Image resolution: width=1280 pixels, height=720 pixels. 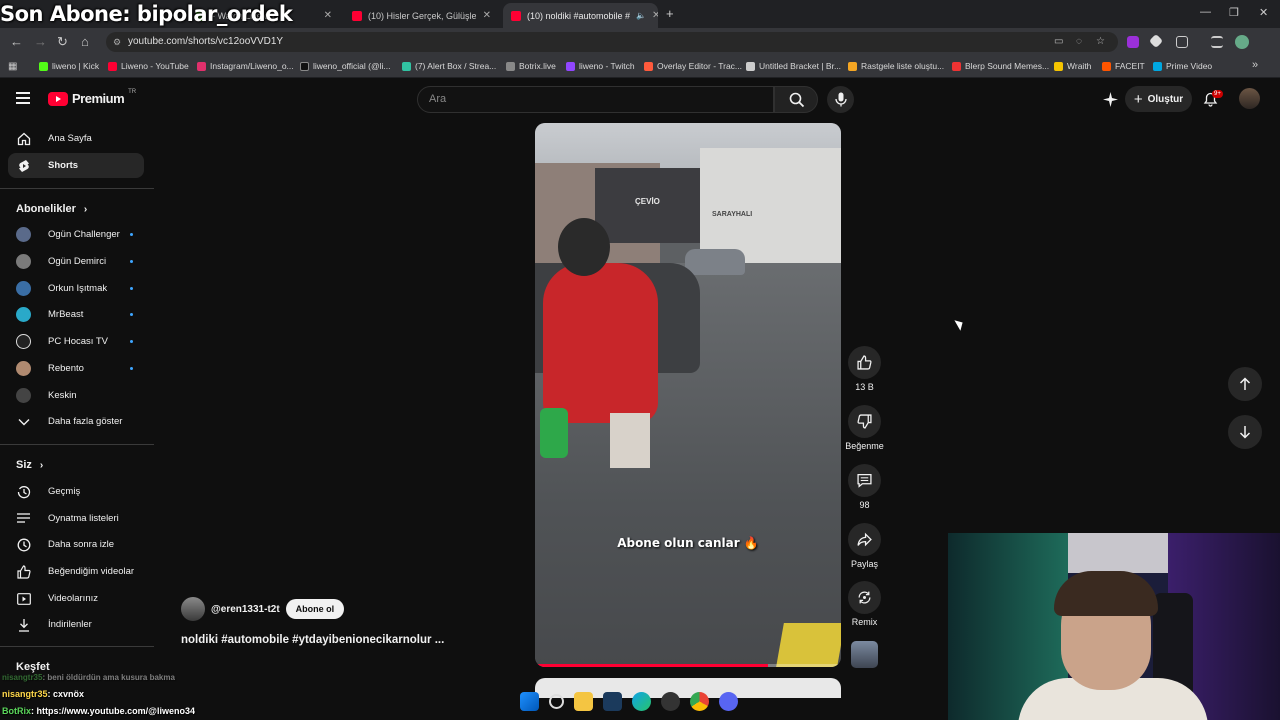 I want to click on sidebar-item-home: Ana Sayfa, so click(x=76, y=138).